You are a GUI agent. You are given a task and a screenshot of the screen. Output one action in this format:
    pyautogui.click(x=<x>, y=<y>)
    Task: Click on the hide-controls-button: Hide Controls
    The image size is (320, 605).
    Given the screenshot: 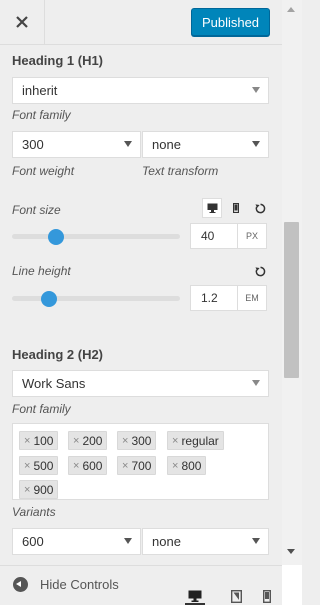 What is the action you would take?
    pyautogui.click(x=66, y=584)
    